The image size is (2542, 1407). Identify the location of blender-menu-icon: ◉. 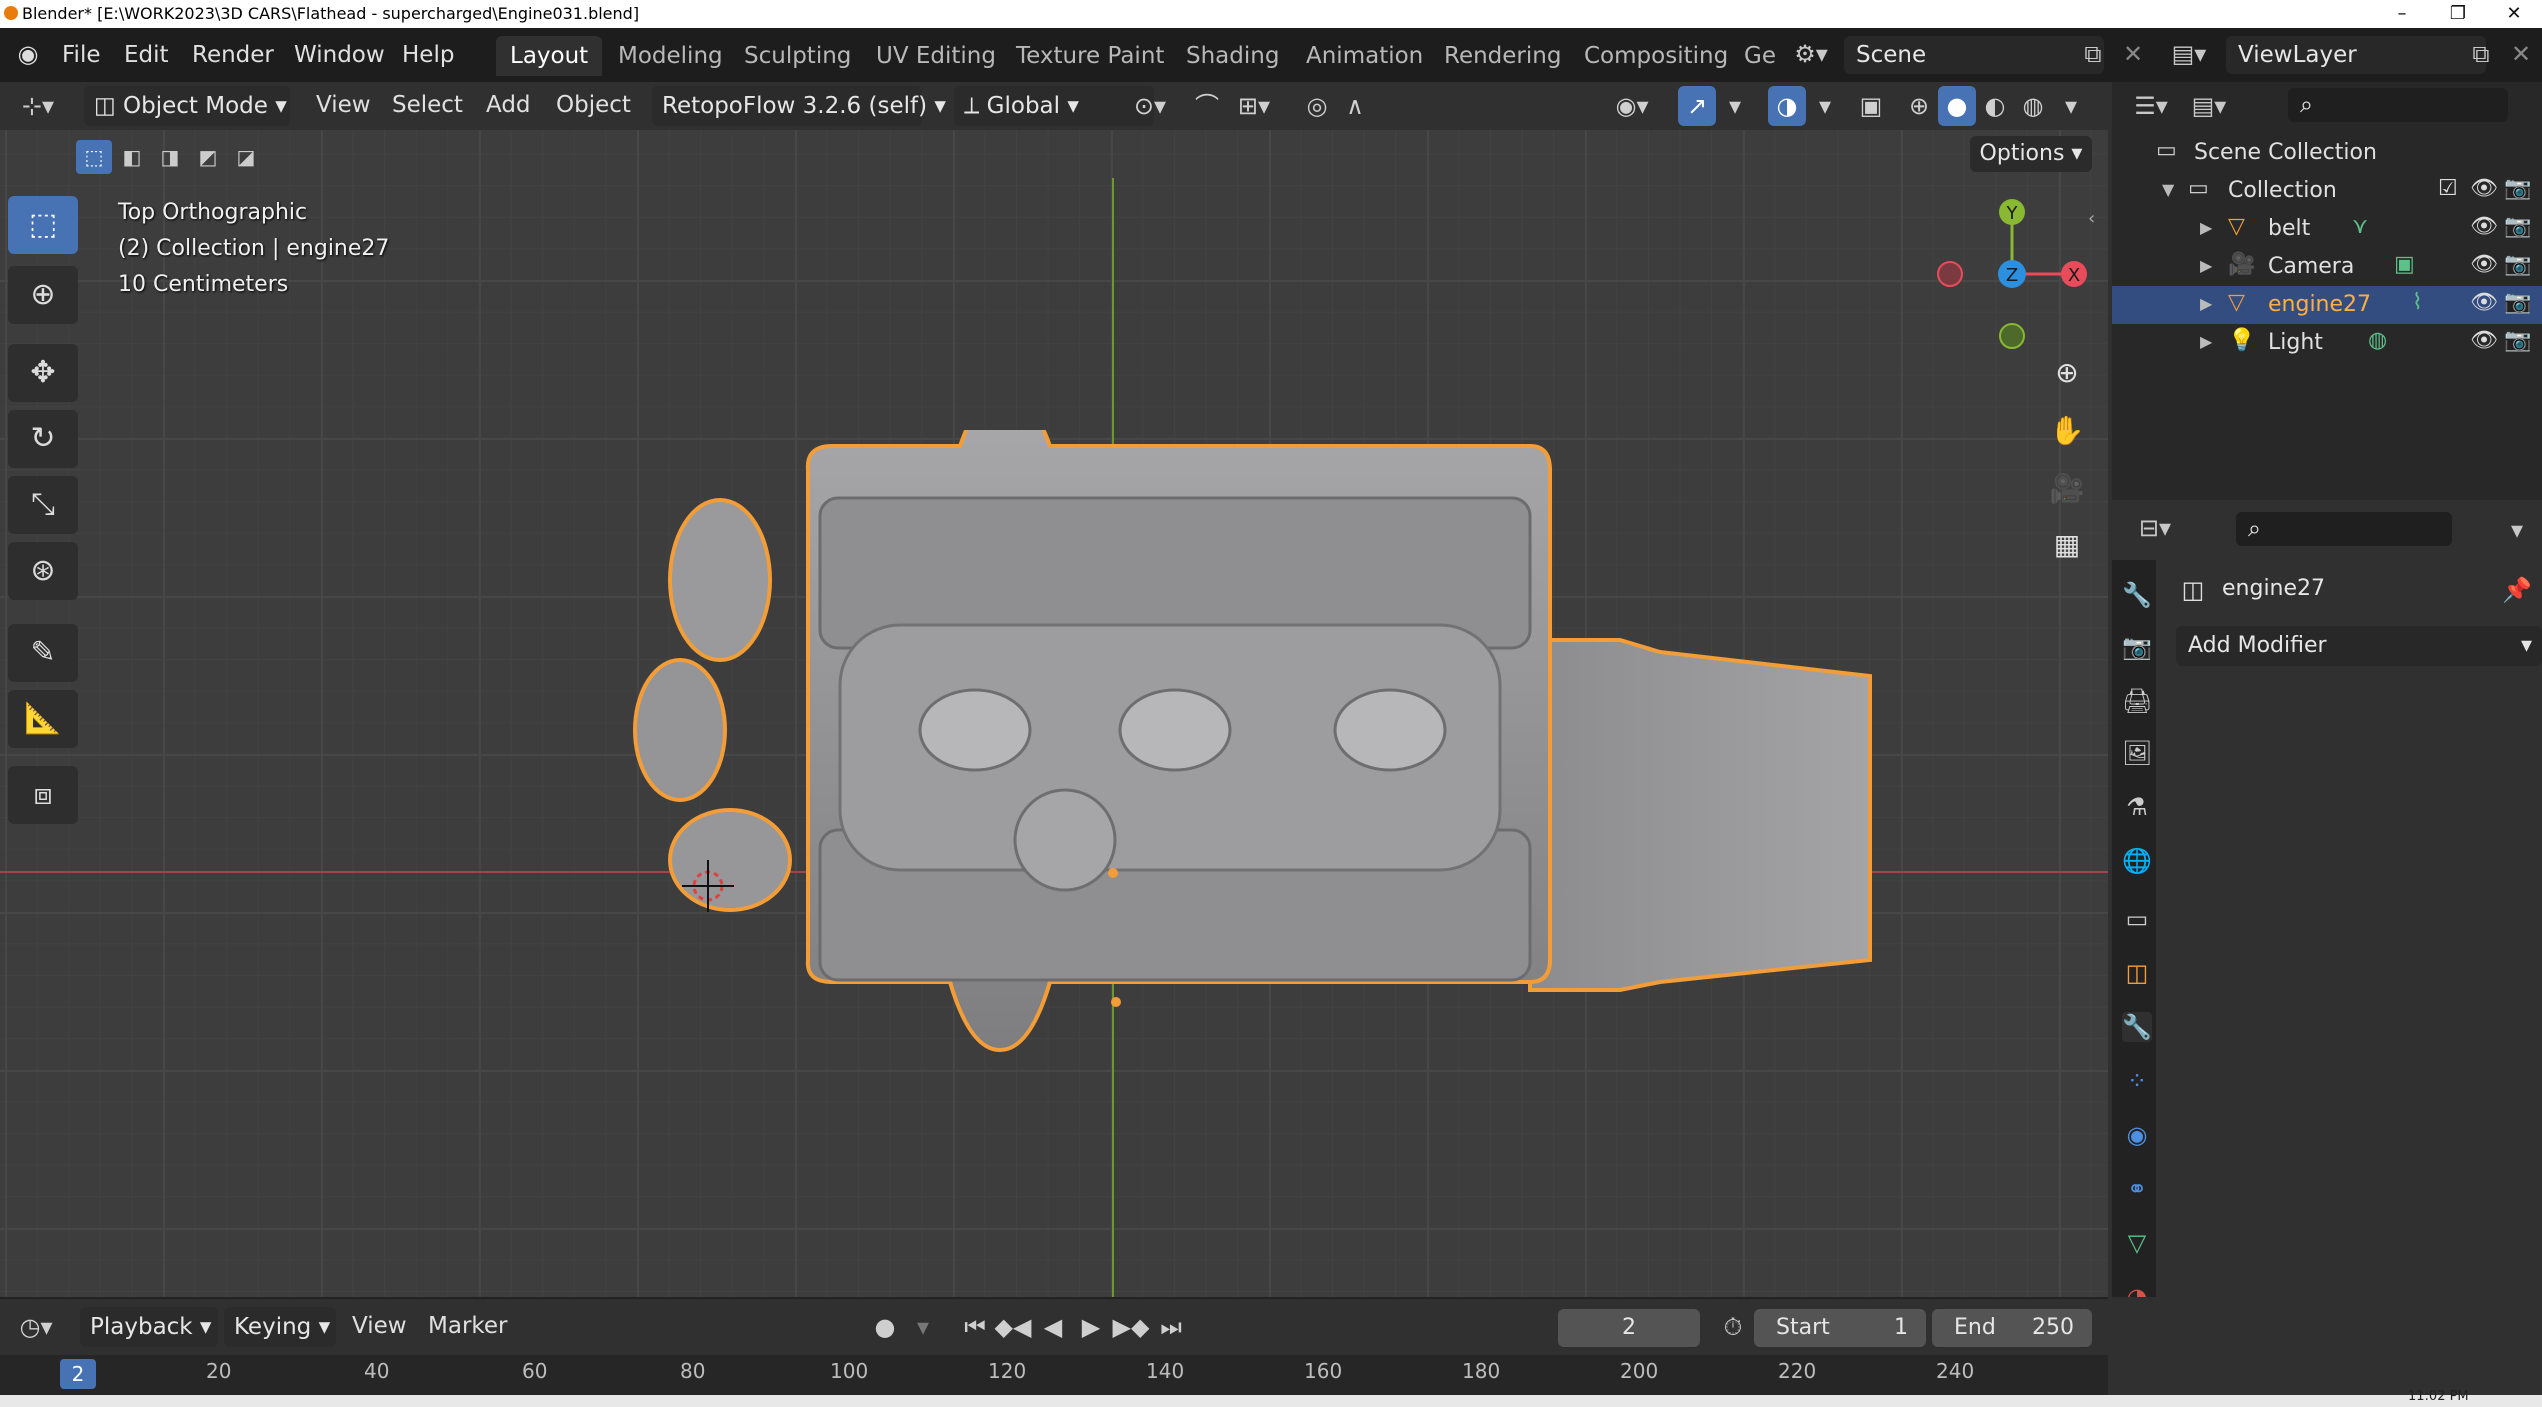
(28, 54).